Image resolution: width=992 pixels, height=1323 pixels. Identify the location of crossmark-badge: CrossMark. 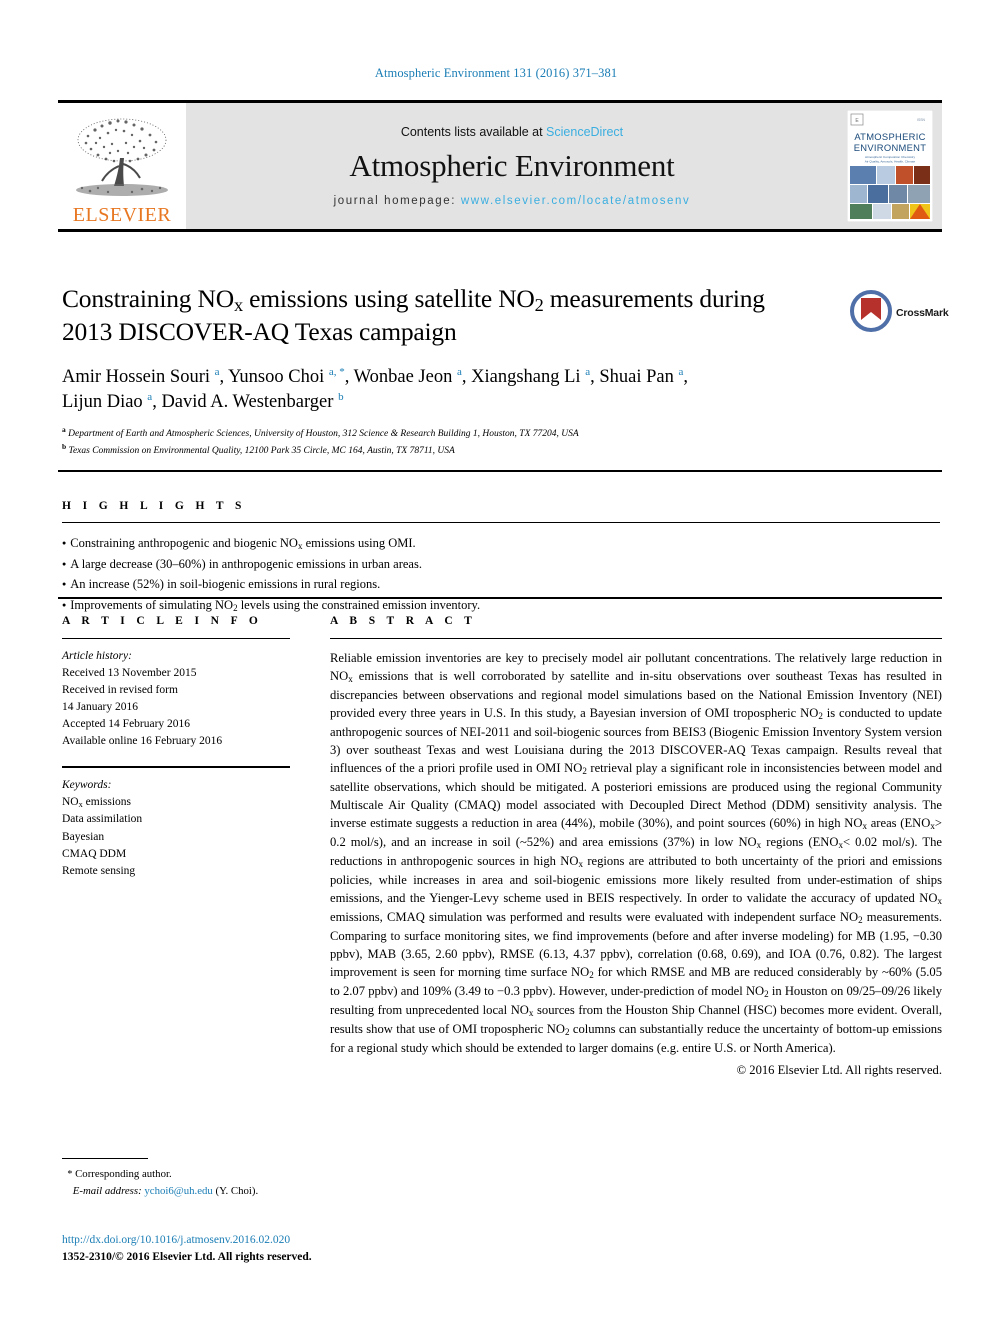
(899, 313).